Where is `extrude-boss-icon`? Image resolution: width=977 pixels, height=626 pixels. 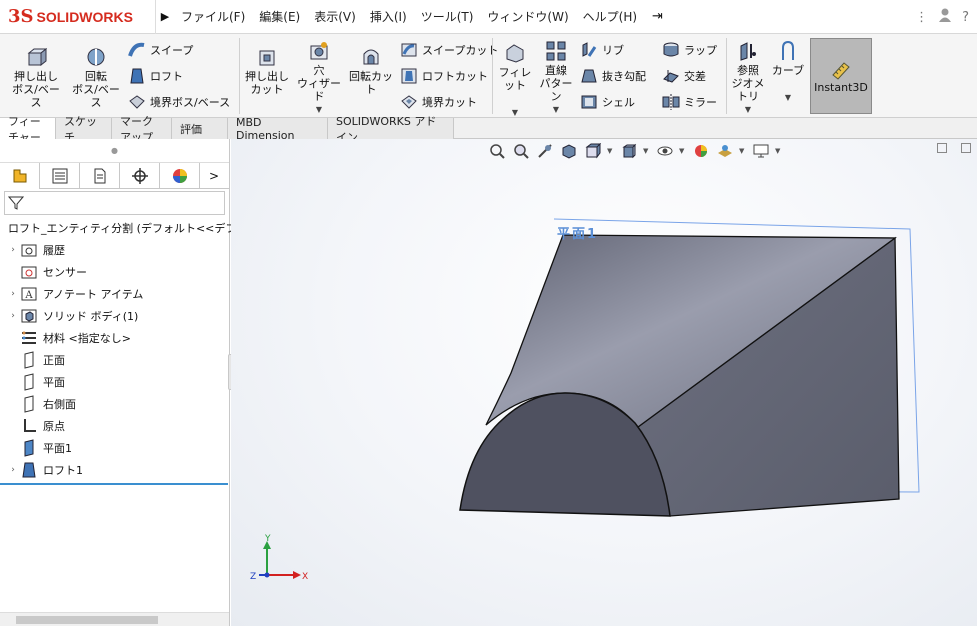 extrude-boss-icon is located at coordinates (37, 57).